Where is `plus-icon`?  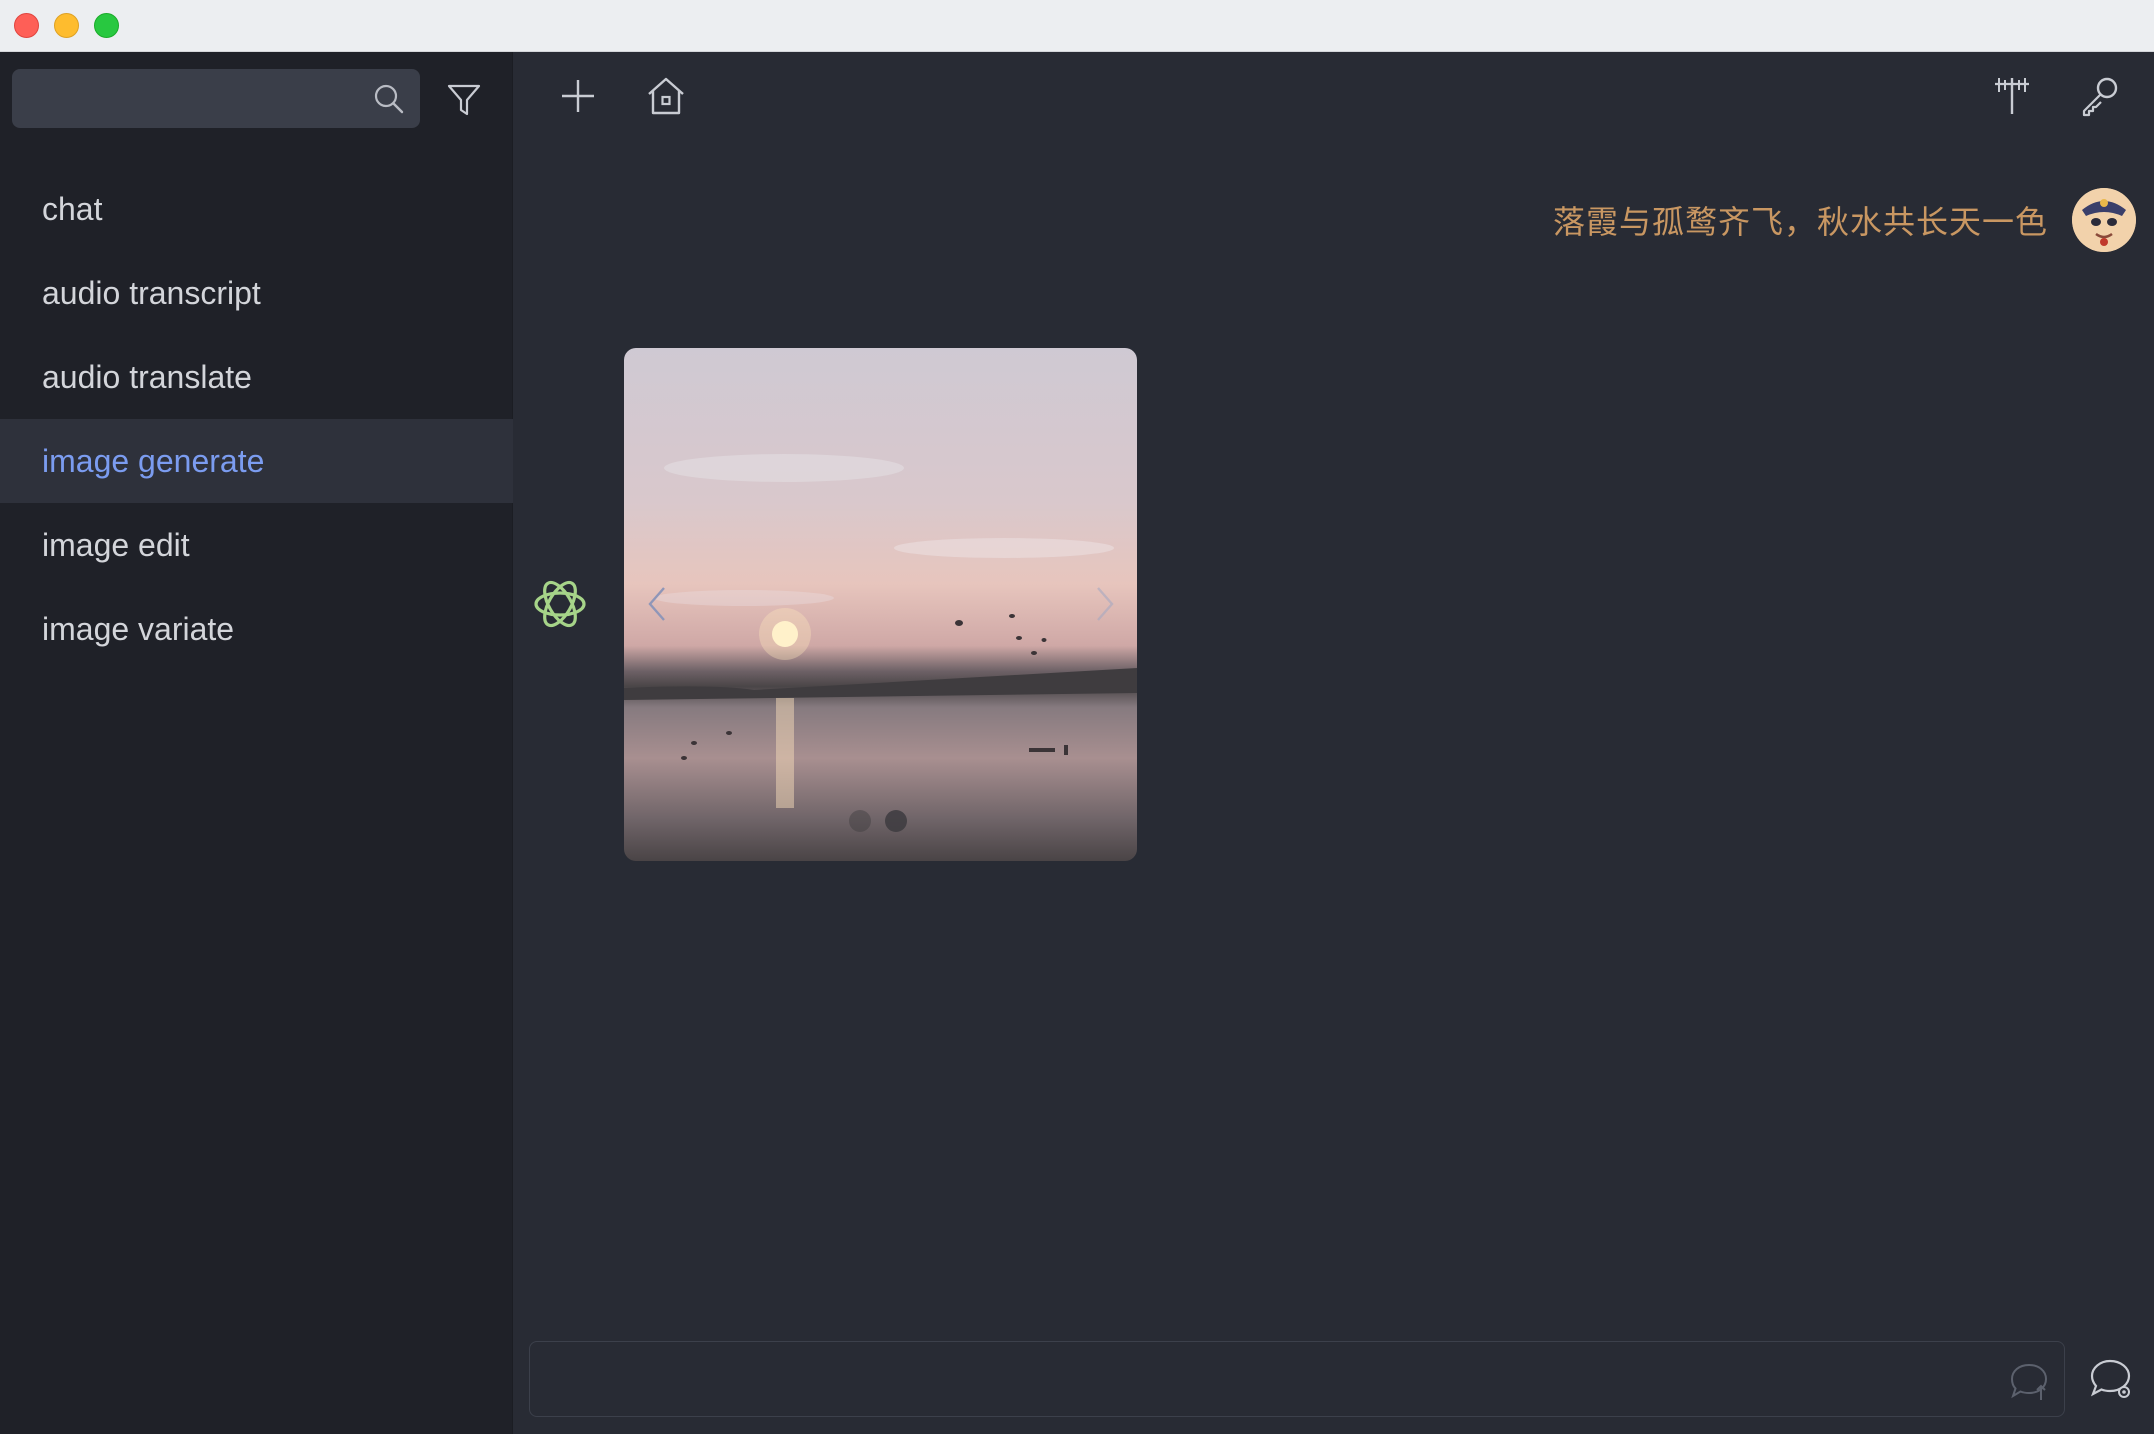
plus-icon is located at coordinates (578, 96).